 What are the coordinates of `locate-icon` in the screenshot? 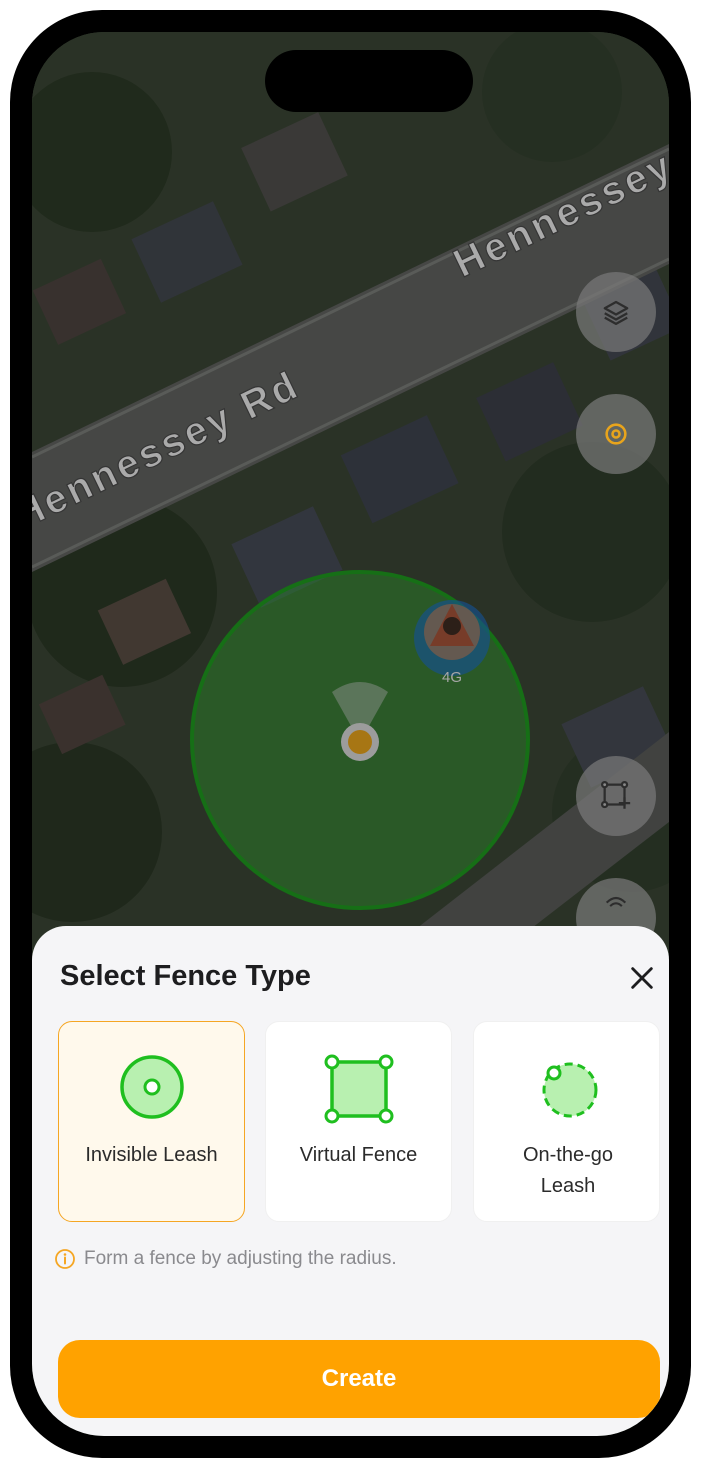 It's located at (616, 434).